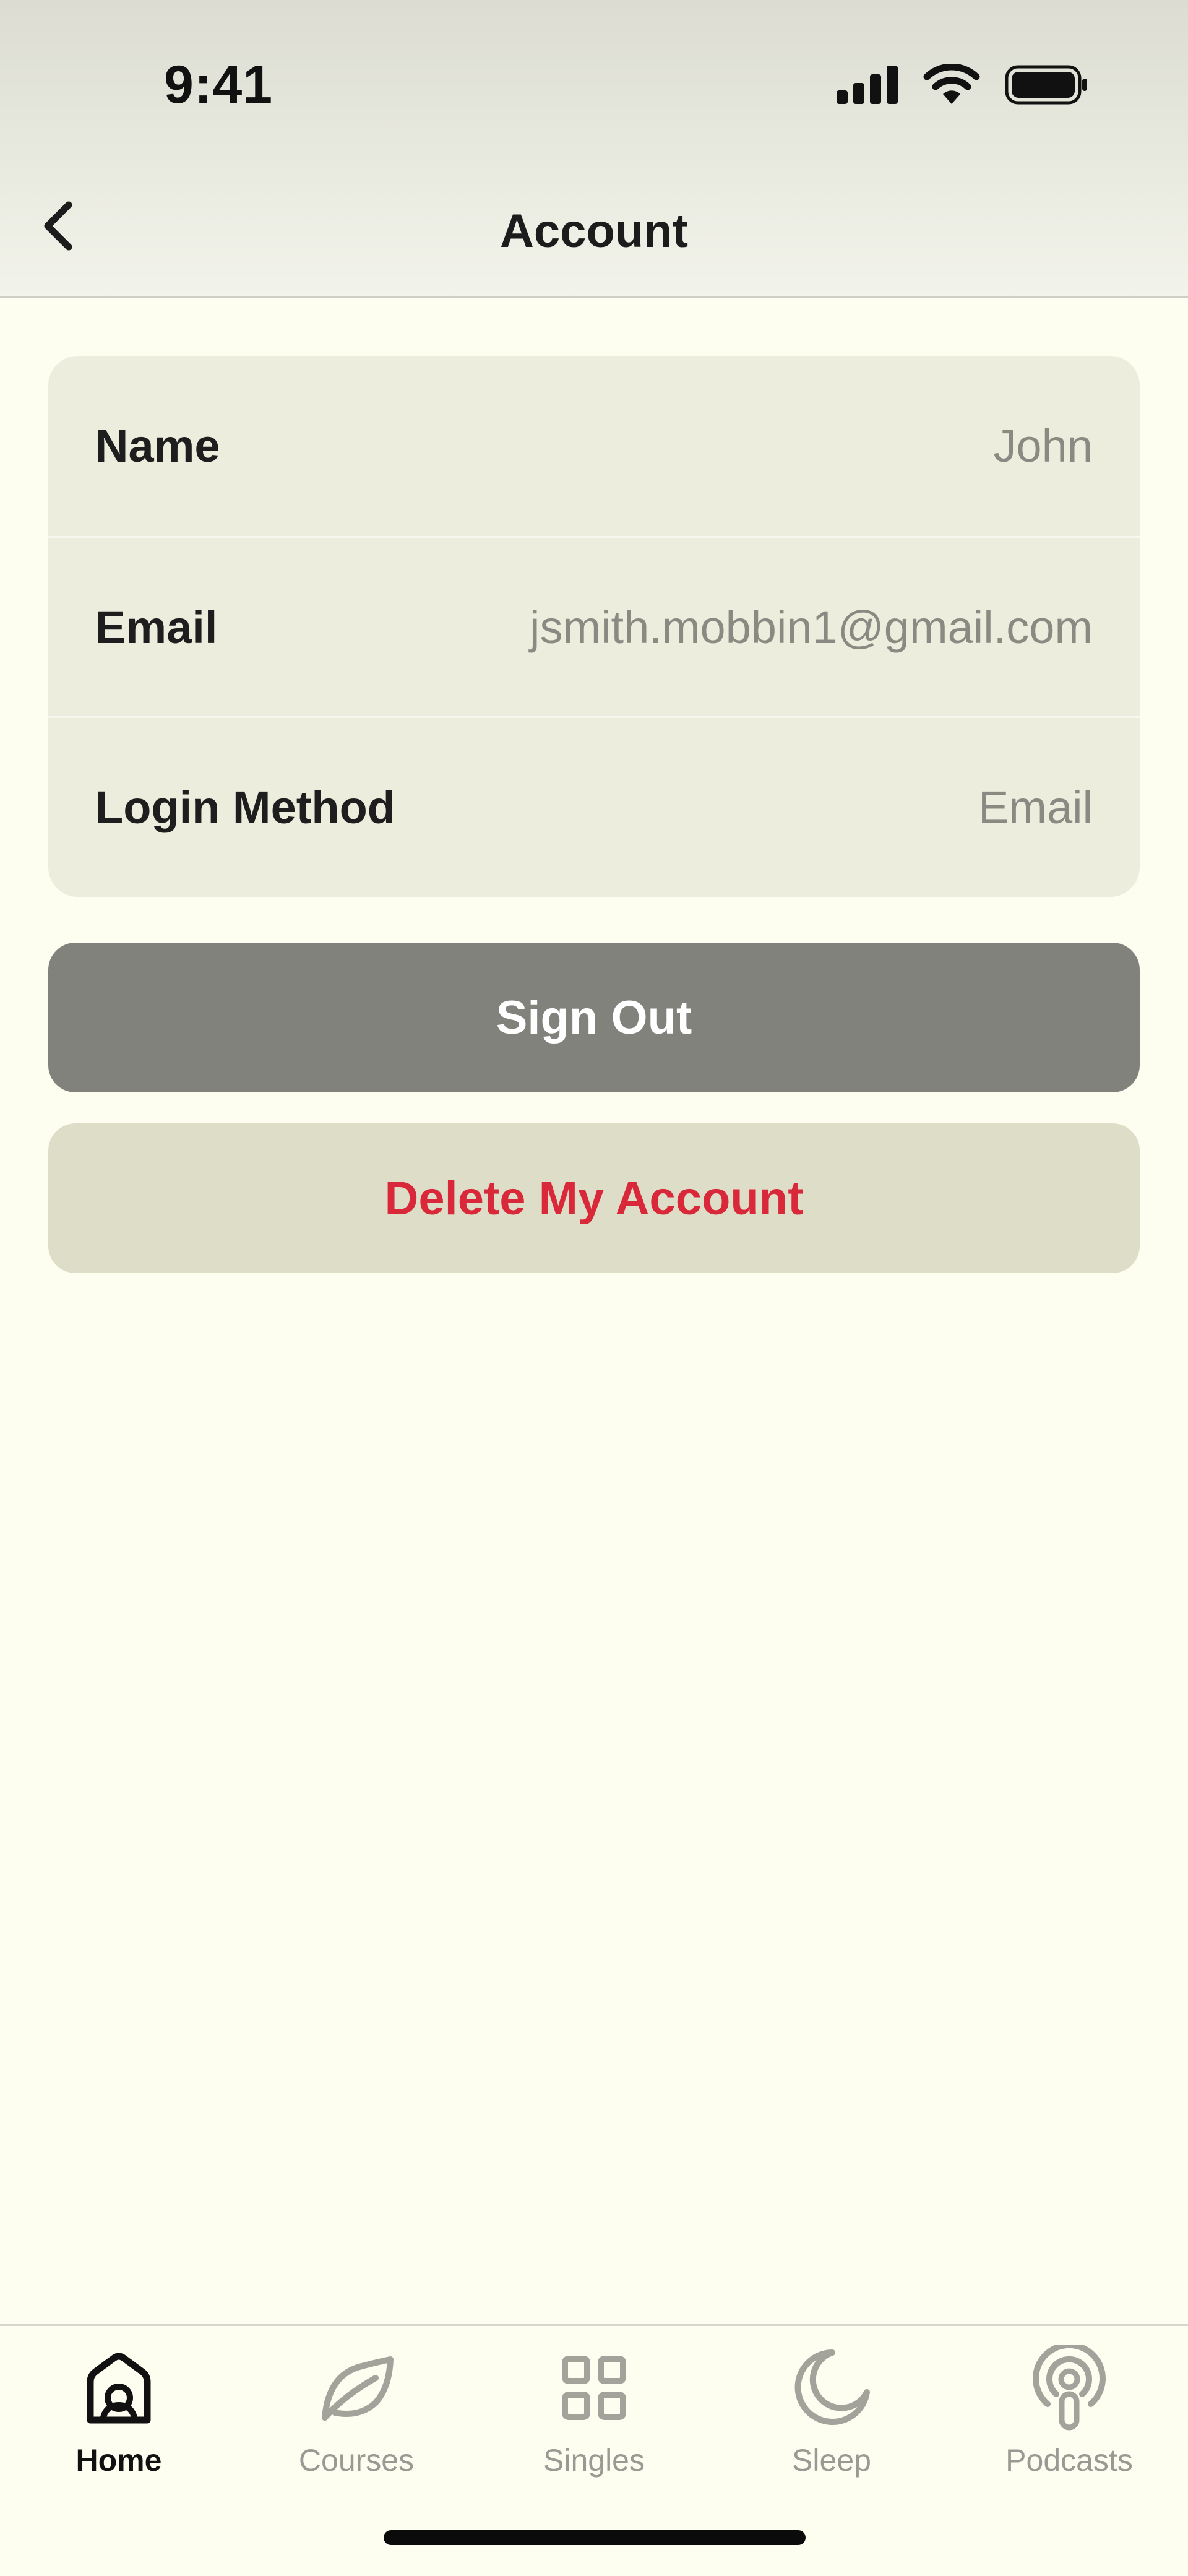 This screenshot has height=2576, width=1188. I want to click on login-method-value: Email, so click(1035, 807).